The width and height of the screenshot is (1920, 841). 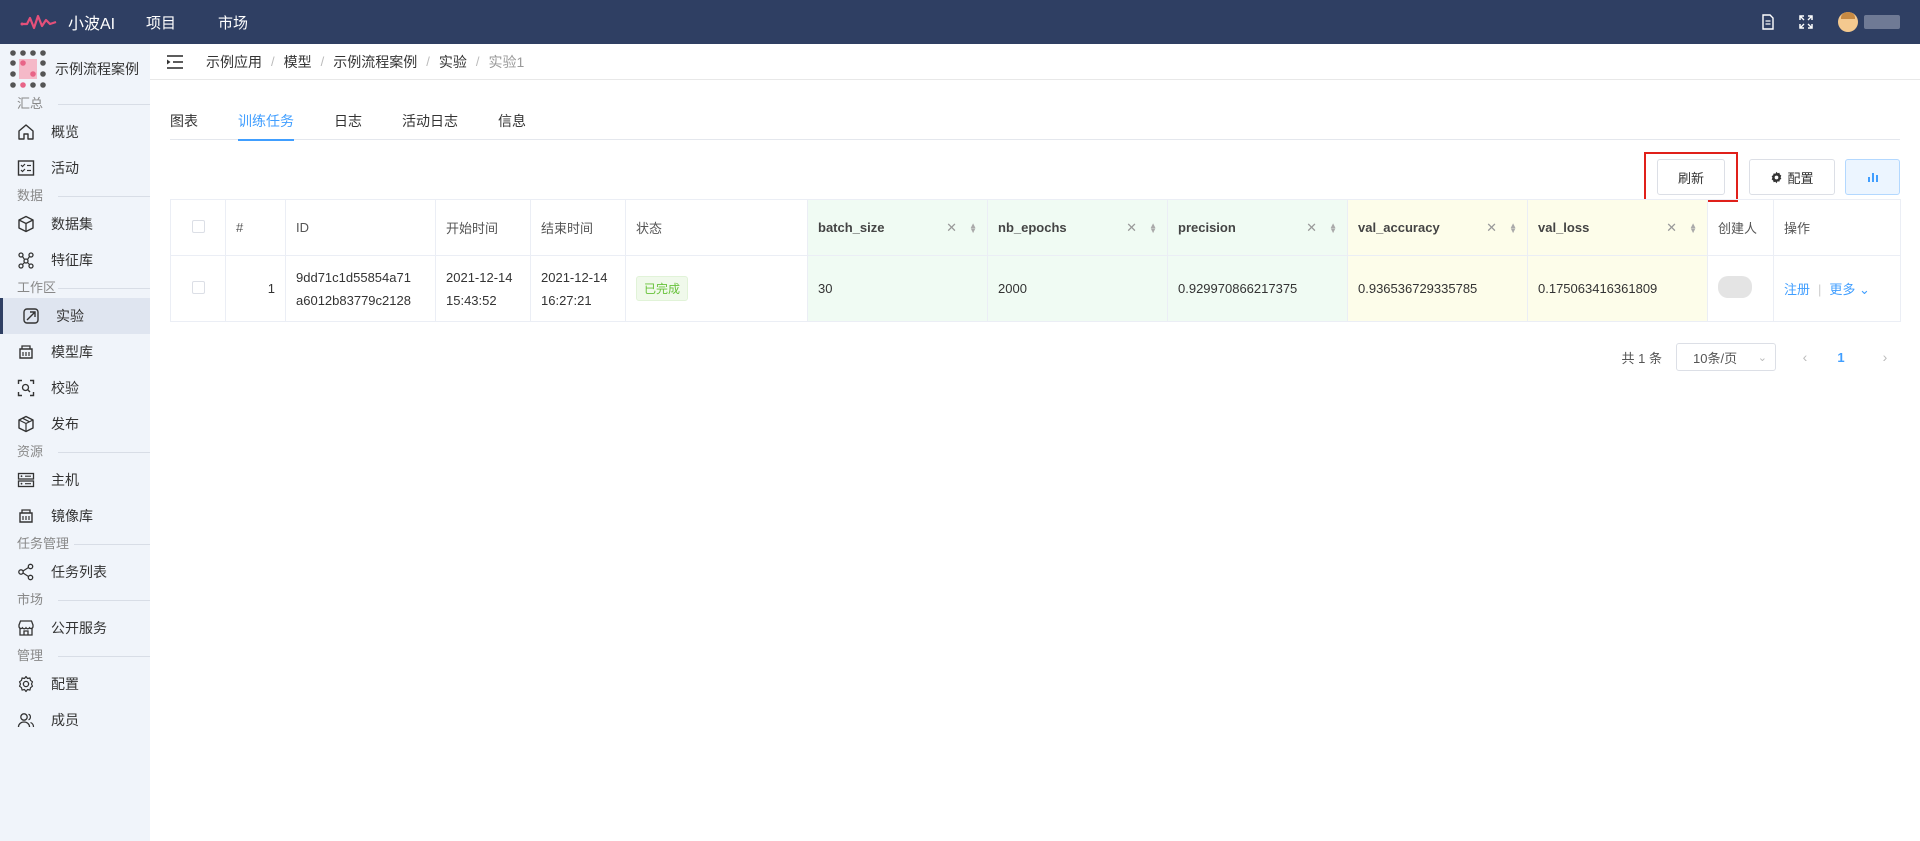 I want to click on col-end-time: 结束时间, so click(x=578, y=227).